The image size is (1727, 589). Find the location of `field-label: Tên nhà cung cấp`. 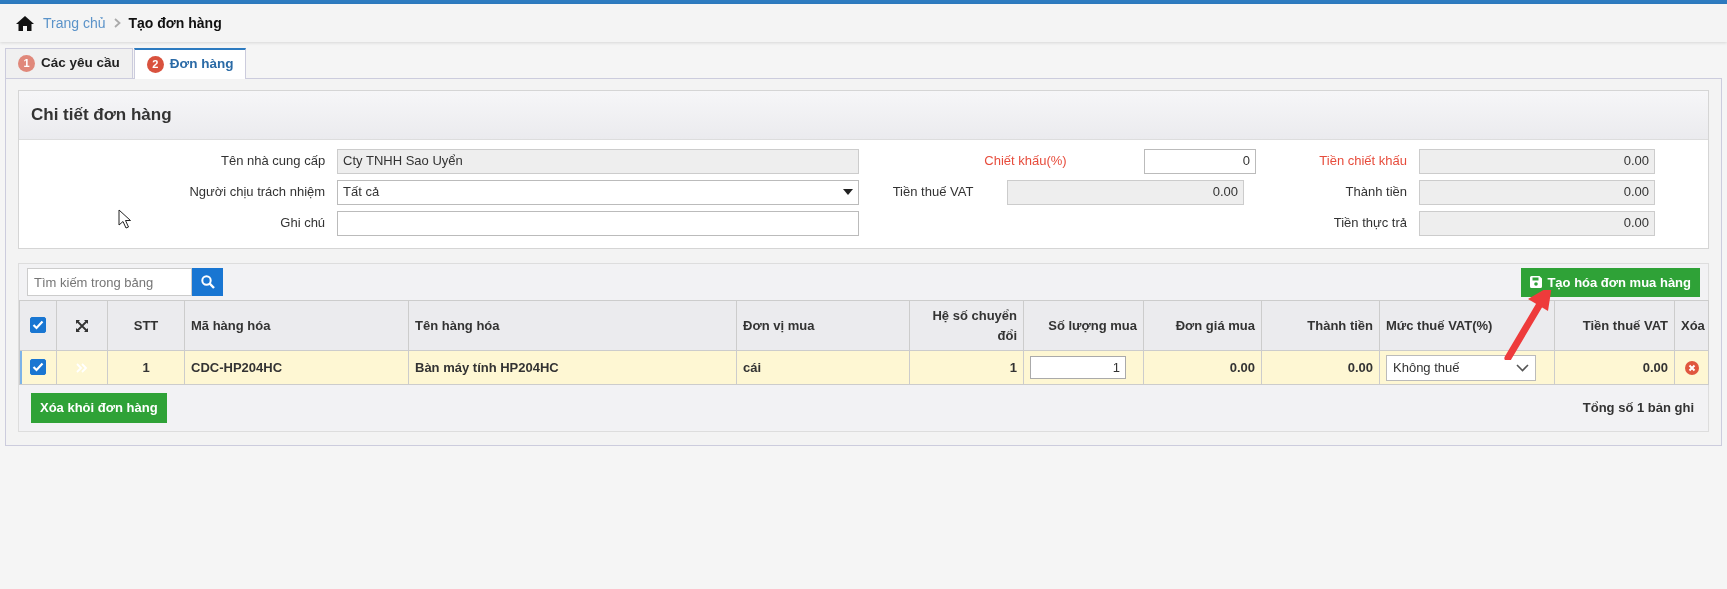

field-label: Tên nhà cung cấp is located at coordinates (273, 161).